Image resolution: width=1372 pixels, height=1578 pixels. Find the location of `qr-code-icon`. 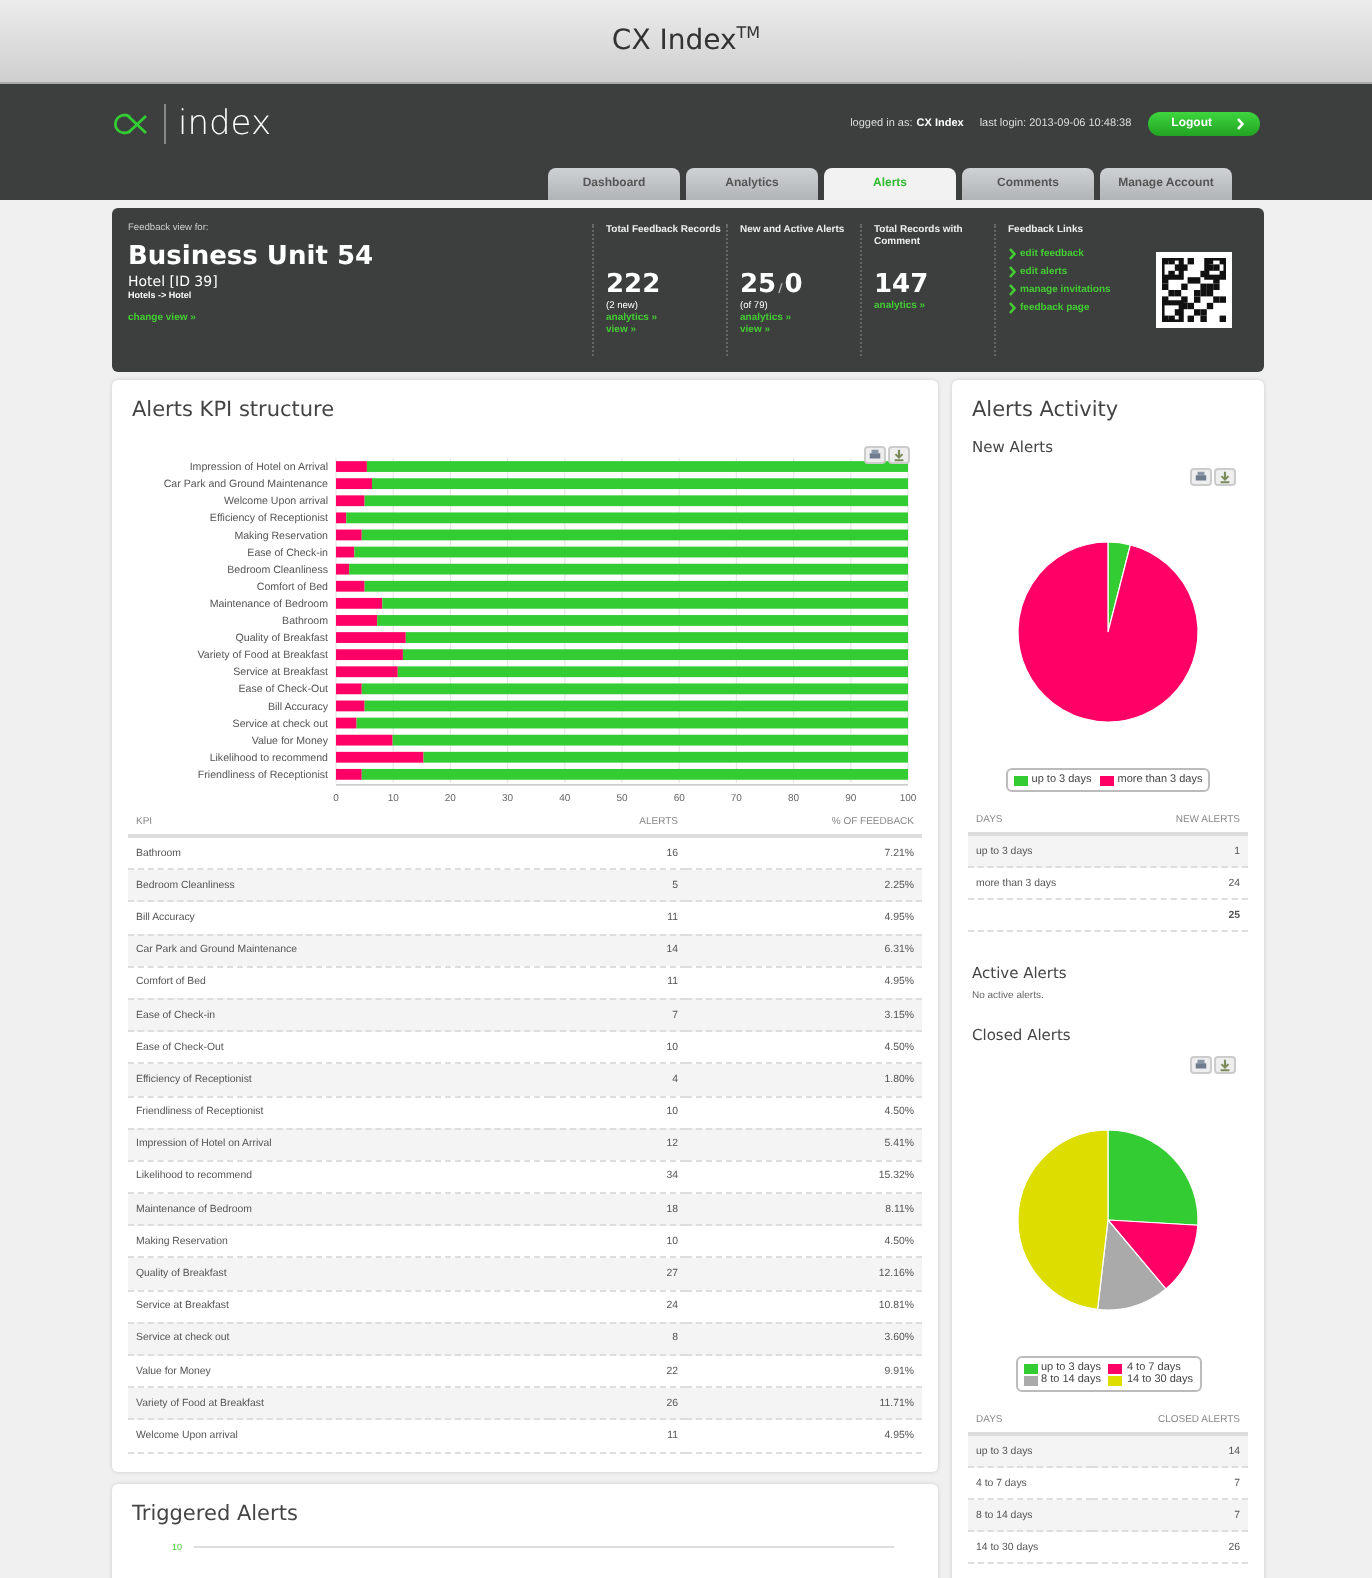

qr-code-icon is located at coordinates (1194, 290).